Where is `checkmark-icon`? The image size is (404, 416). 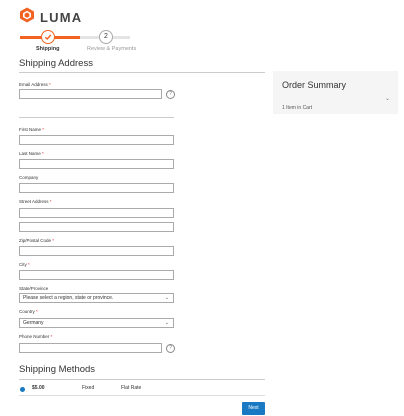 checkmark-icon is located at coordinates (48, 37).